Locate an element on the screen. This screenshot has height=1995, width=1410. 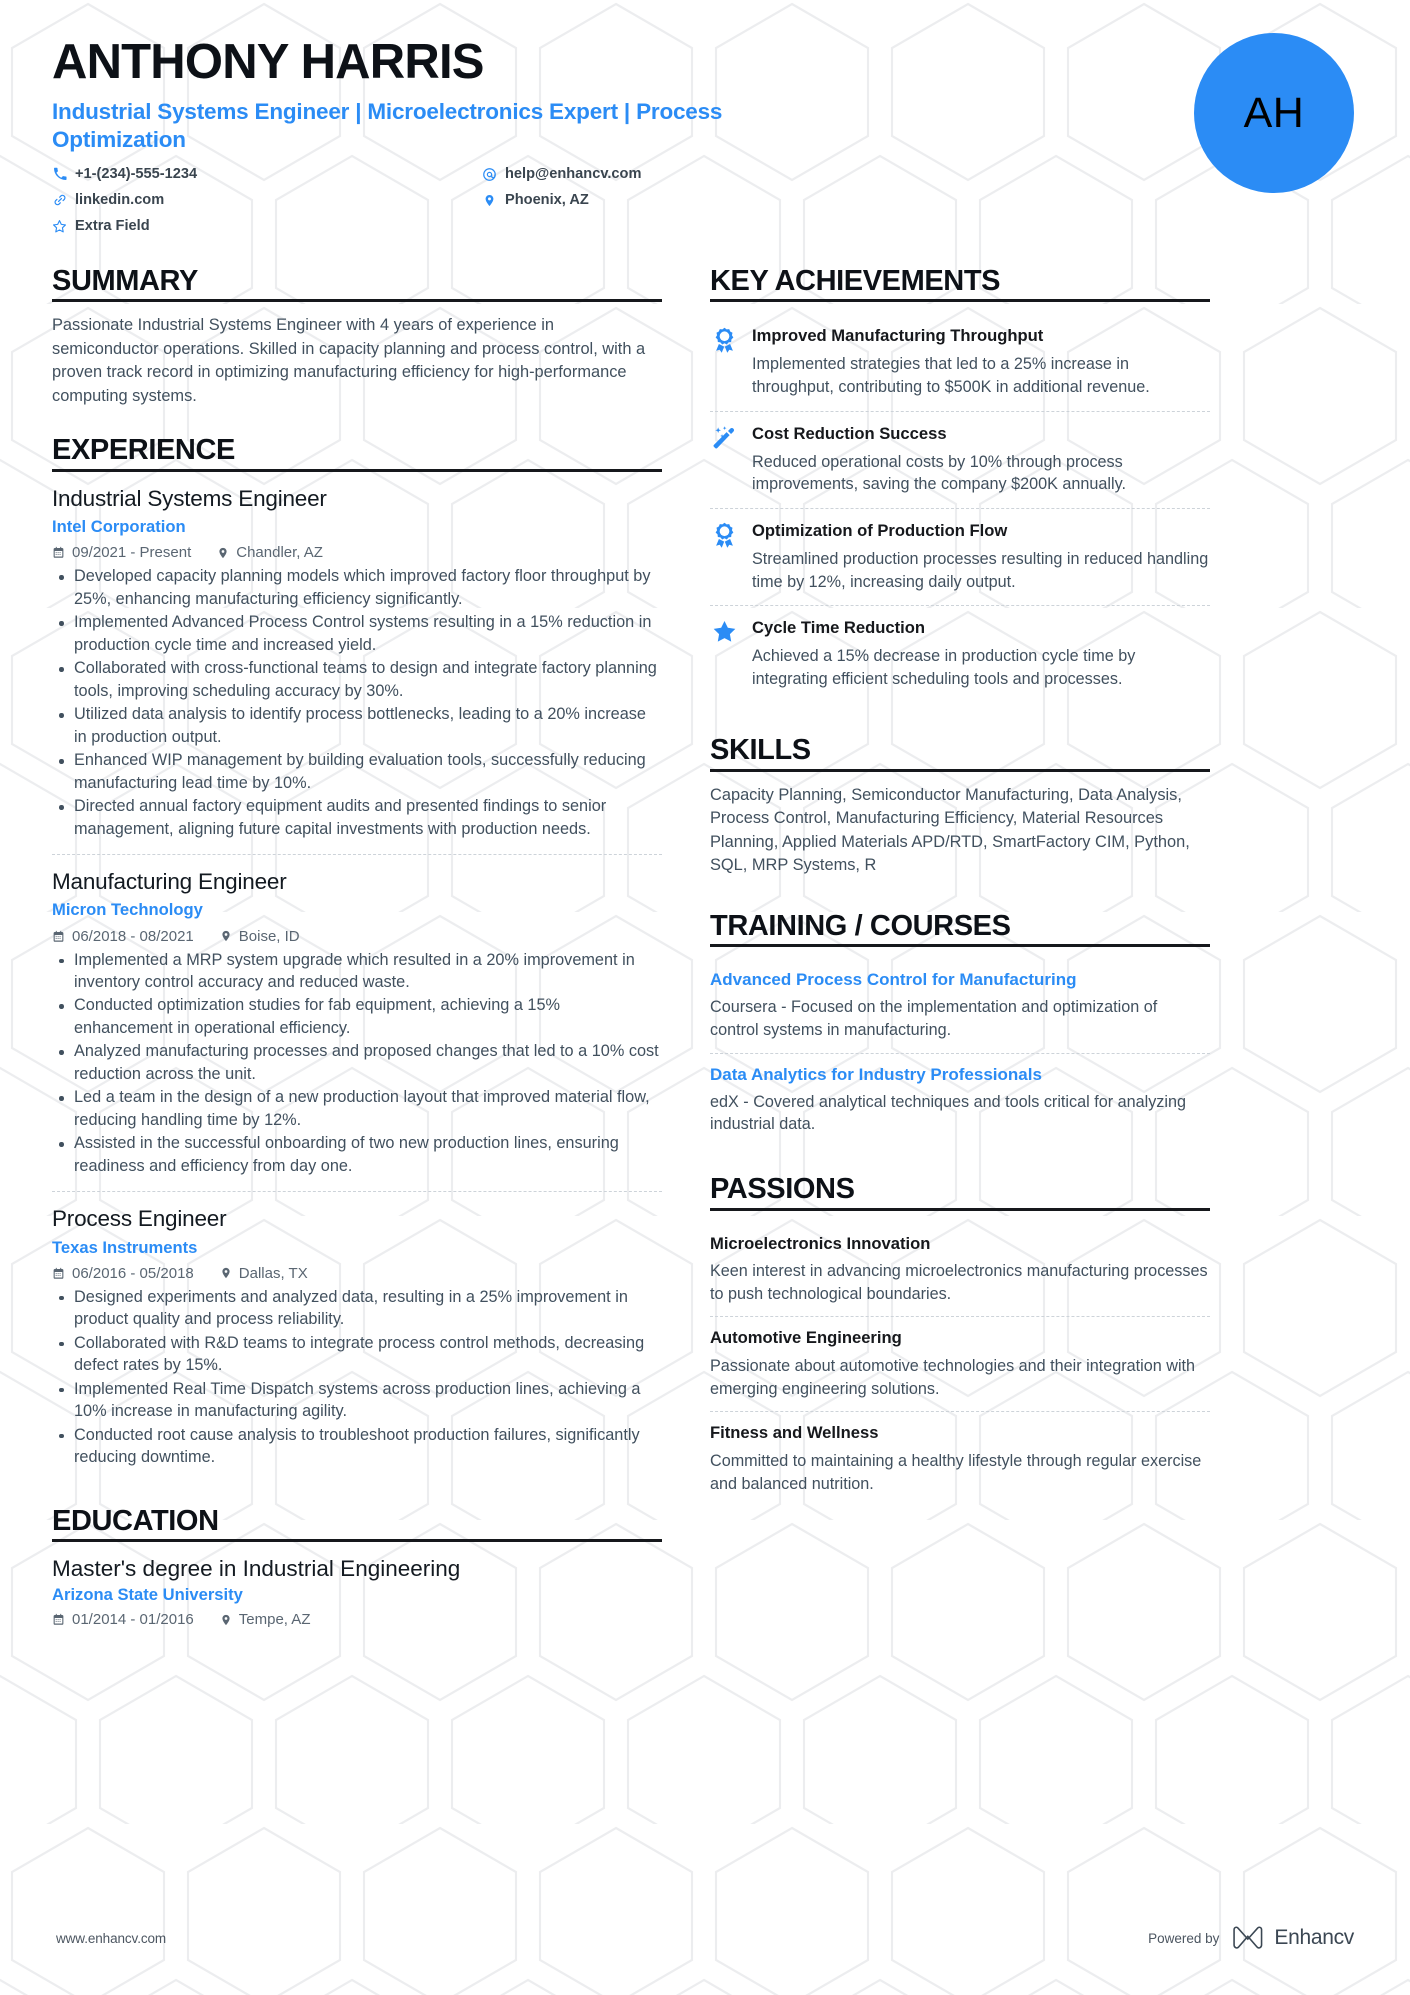
section-title-passions: PASSIONS is located at coordinates (782, 1189).